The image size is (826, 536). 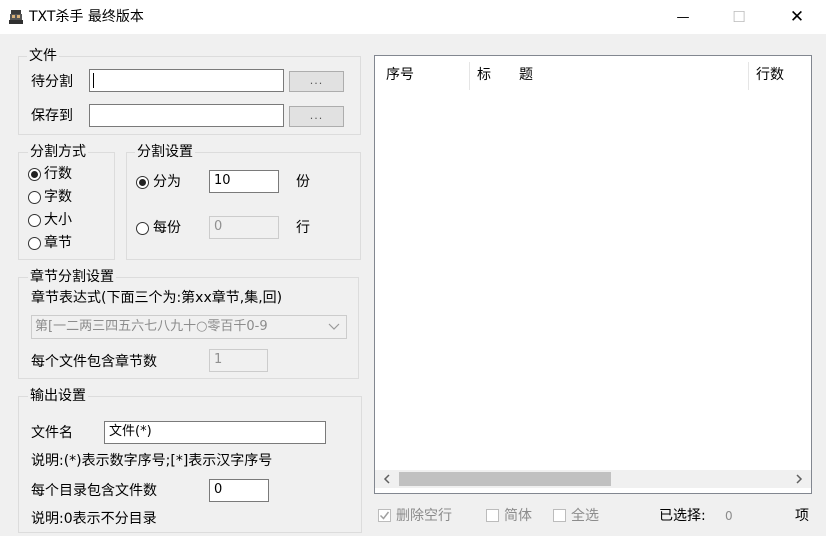 What do you see at coordinates (34, 197) in the screenshot?
I see `mode-chars-radio` at bounding box center [34, 197].